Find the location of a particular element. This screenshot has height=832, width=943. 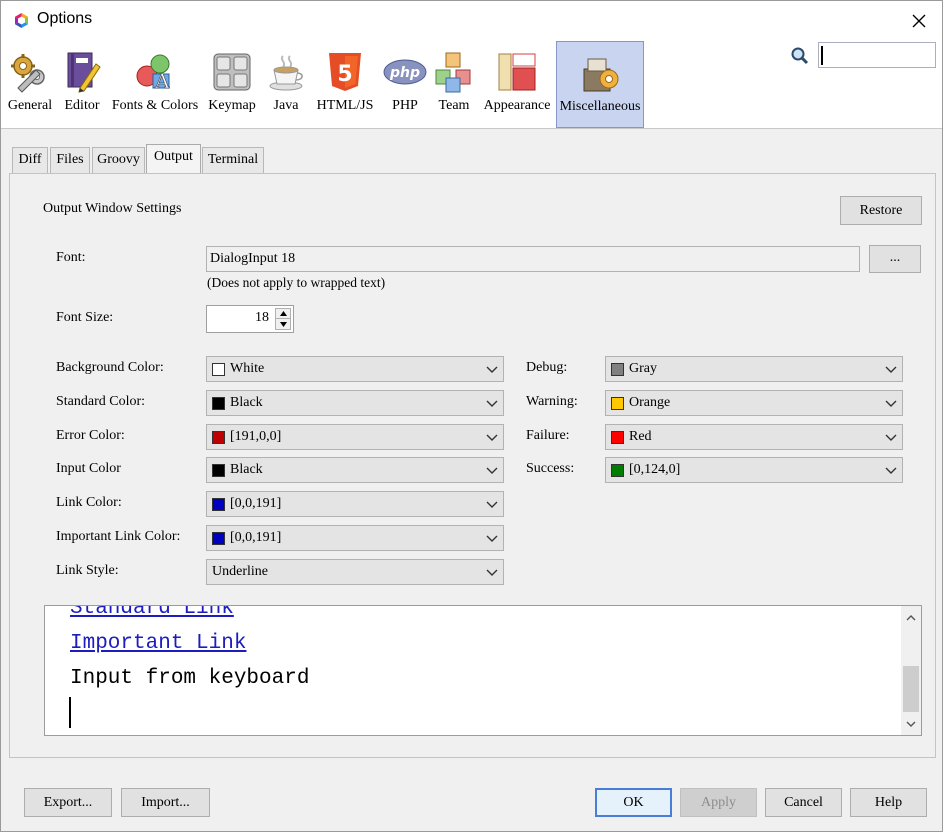

tab-terminal: Terminal is located at coordinates (233, 160).